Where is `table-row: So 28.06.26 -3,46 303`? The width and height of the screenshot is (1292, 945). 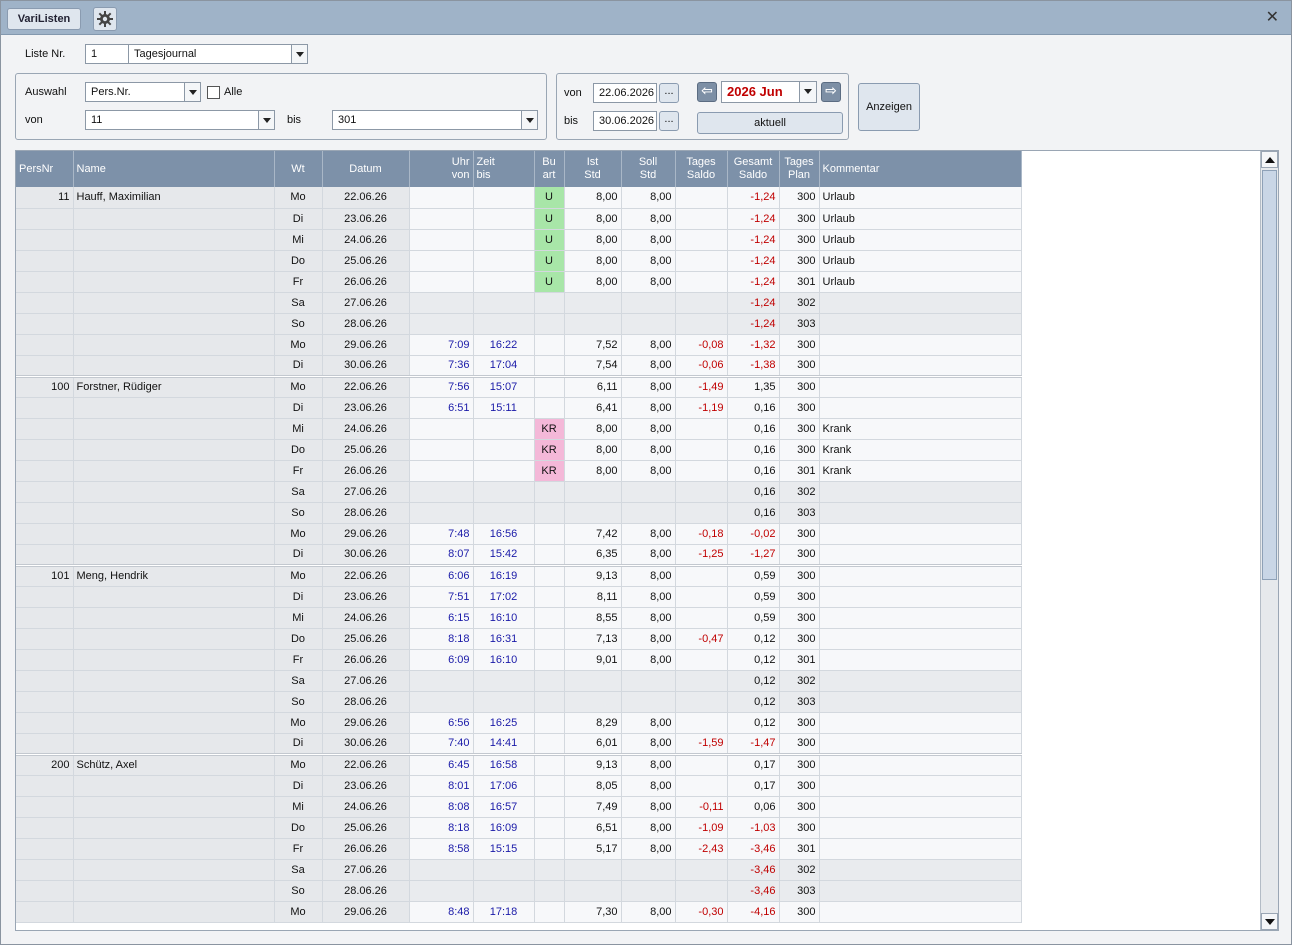
table-row: So 28.06.26 -3,46 303 is located at coordinates (519, 891).